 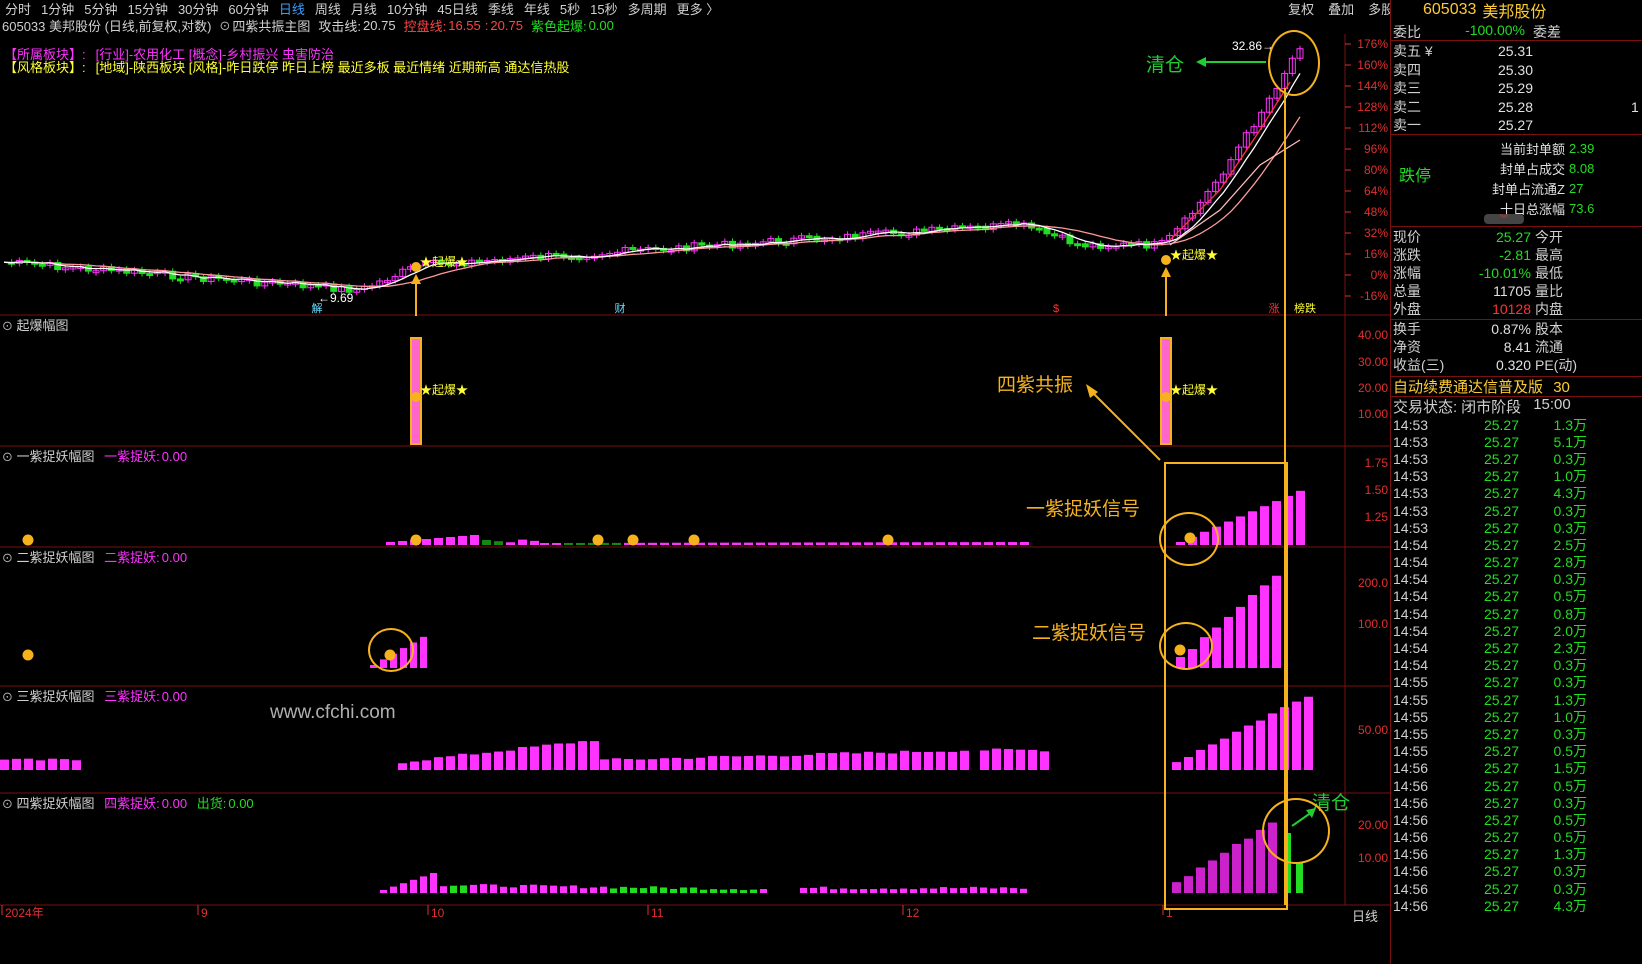 I want to click on period-tab-8: 月线, so click(x=364, y=9).